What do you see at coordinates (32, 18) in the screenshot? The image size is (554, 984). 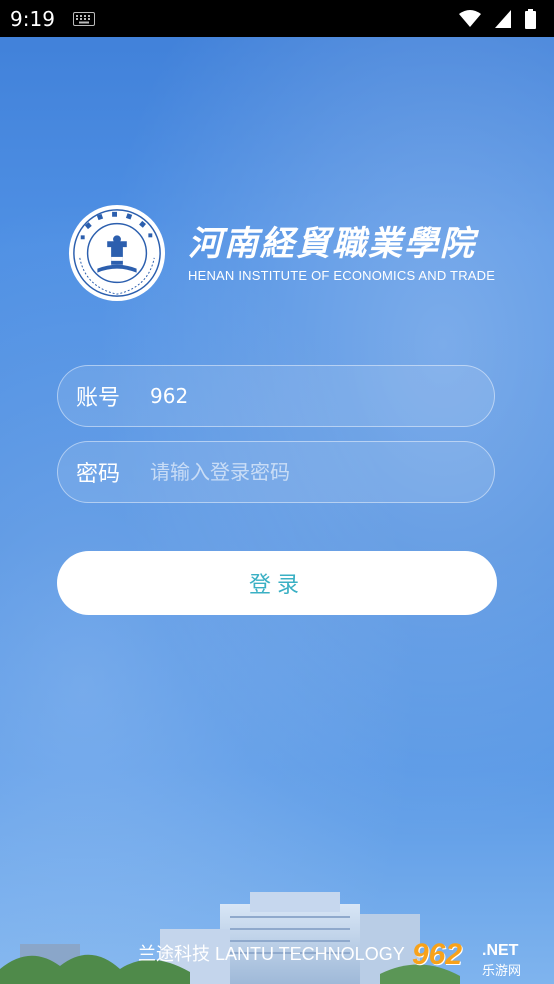 I see `status-time: 9:19` at bounding box center [32, 18].